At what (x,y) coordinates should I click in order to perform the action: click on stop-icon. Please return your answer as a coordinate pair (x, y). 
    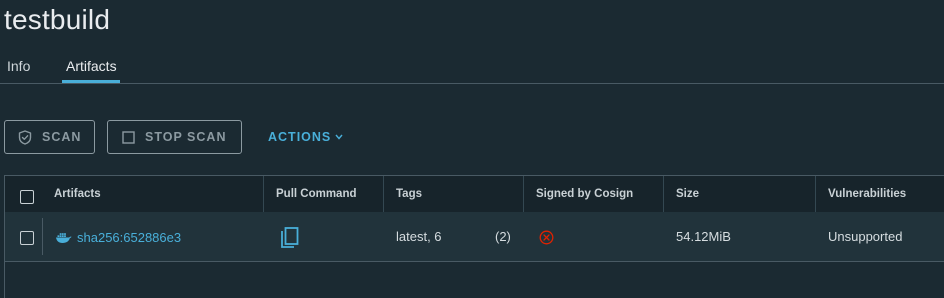
    Looking at the image, I should click on (128, 137).